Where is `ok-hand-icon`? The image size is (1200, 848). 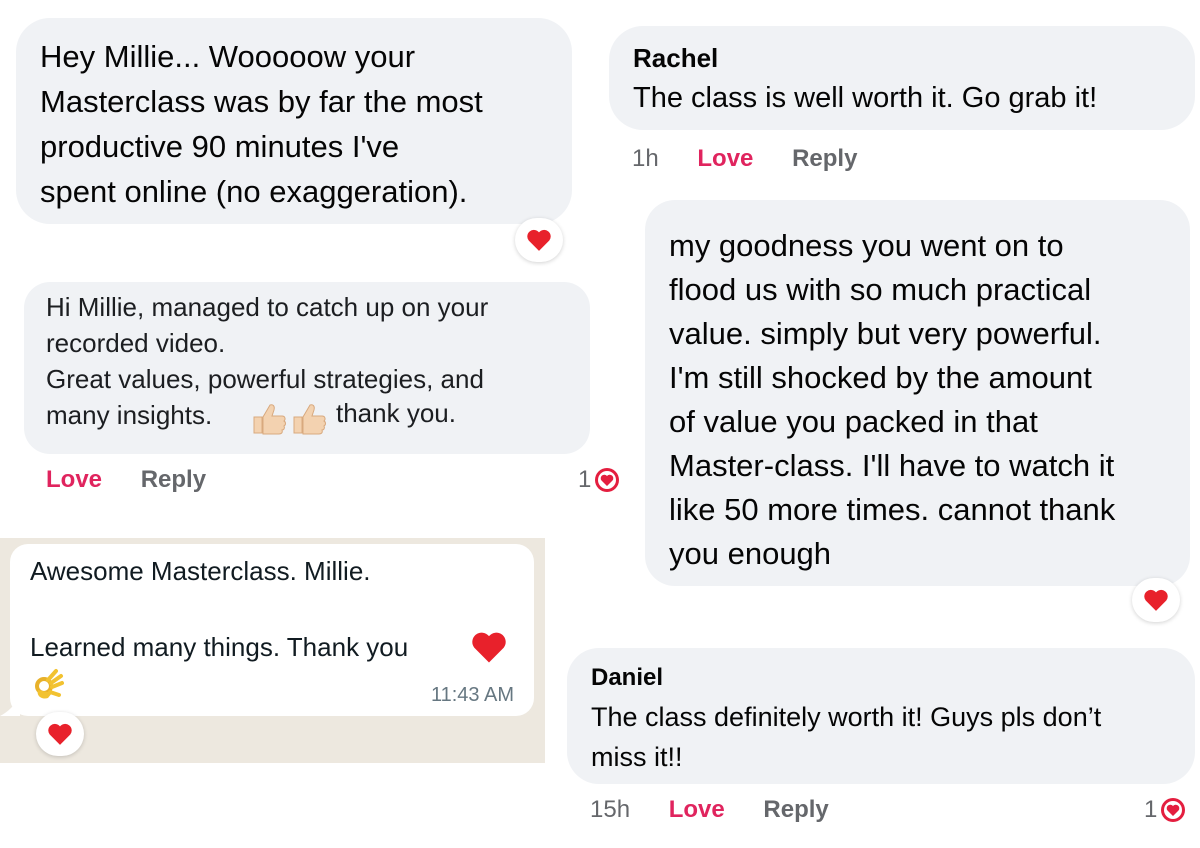
ok-hand-icon is located at coordinates (49, 684).